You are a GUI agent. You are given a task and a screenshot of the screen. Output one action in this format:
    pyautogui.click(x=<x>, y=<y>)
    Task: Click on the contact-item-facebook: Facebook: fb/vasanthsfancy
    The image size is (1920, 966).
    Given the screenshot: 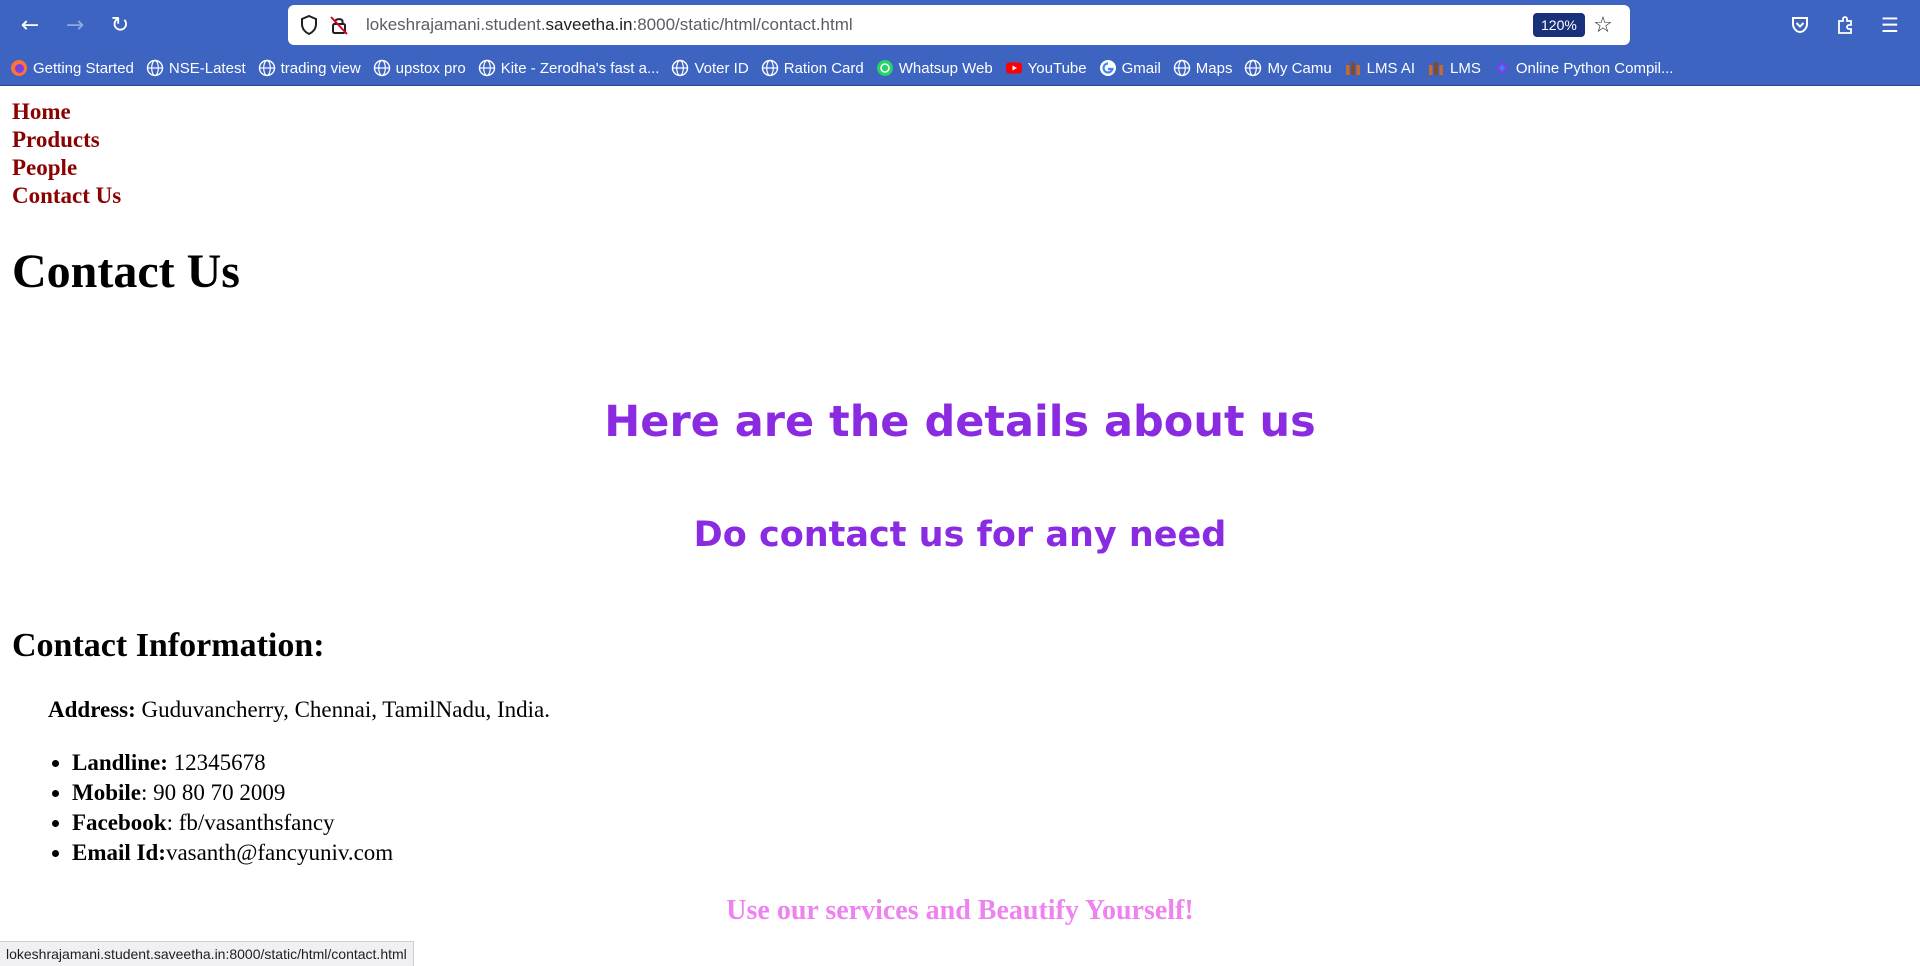 What is the action you would take?
    pyautogui.click(x=232, y=823)
    